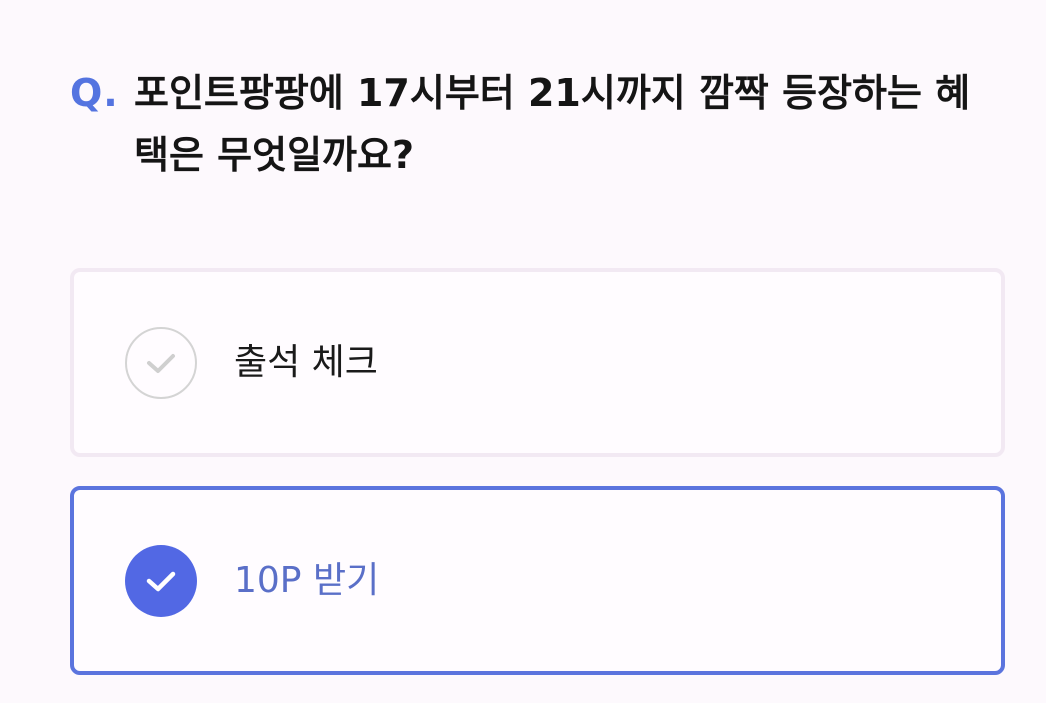  I want to click on question-text: 포인트팡팡에 17시부터 21시까지 깜짝 등장하는 혜택은 무엇일까요?, so click(552, 124).